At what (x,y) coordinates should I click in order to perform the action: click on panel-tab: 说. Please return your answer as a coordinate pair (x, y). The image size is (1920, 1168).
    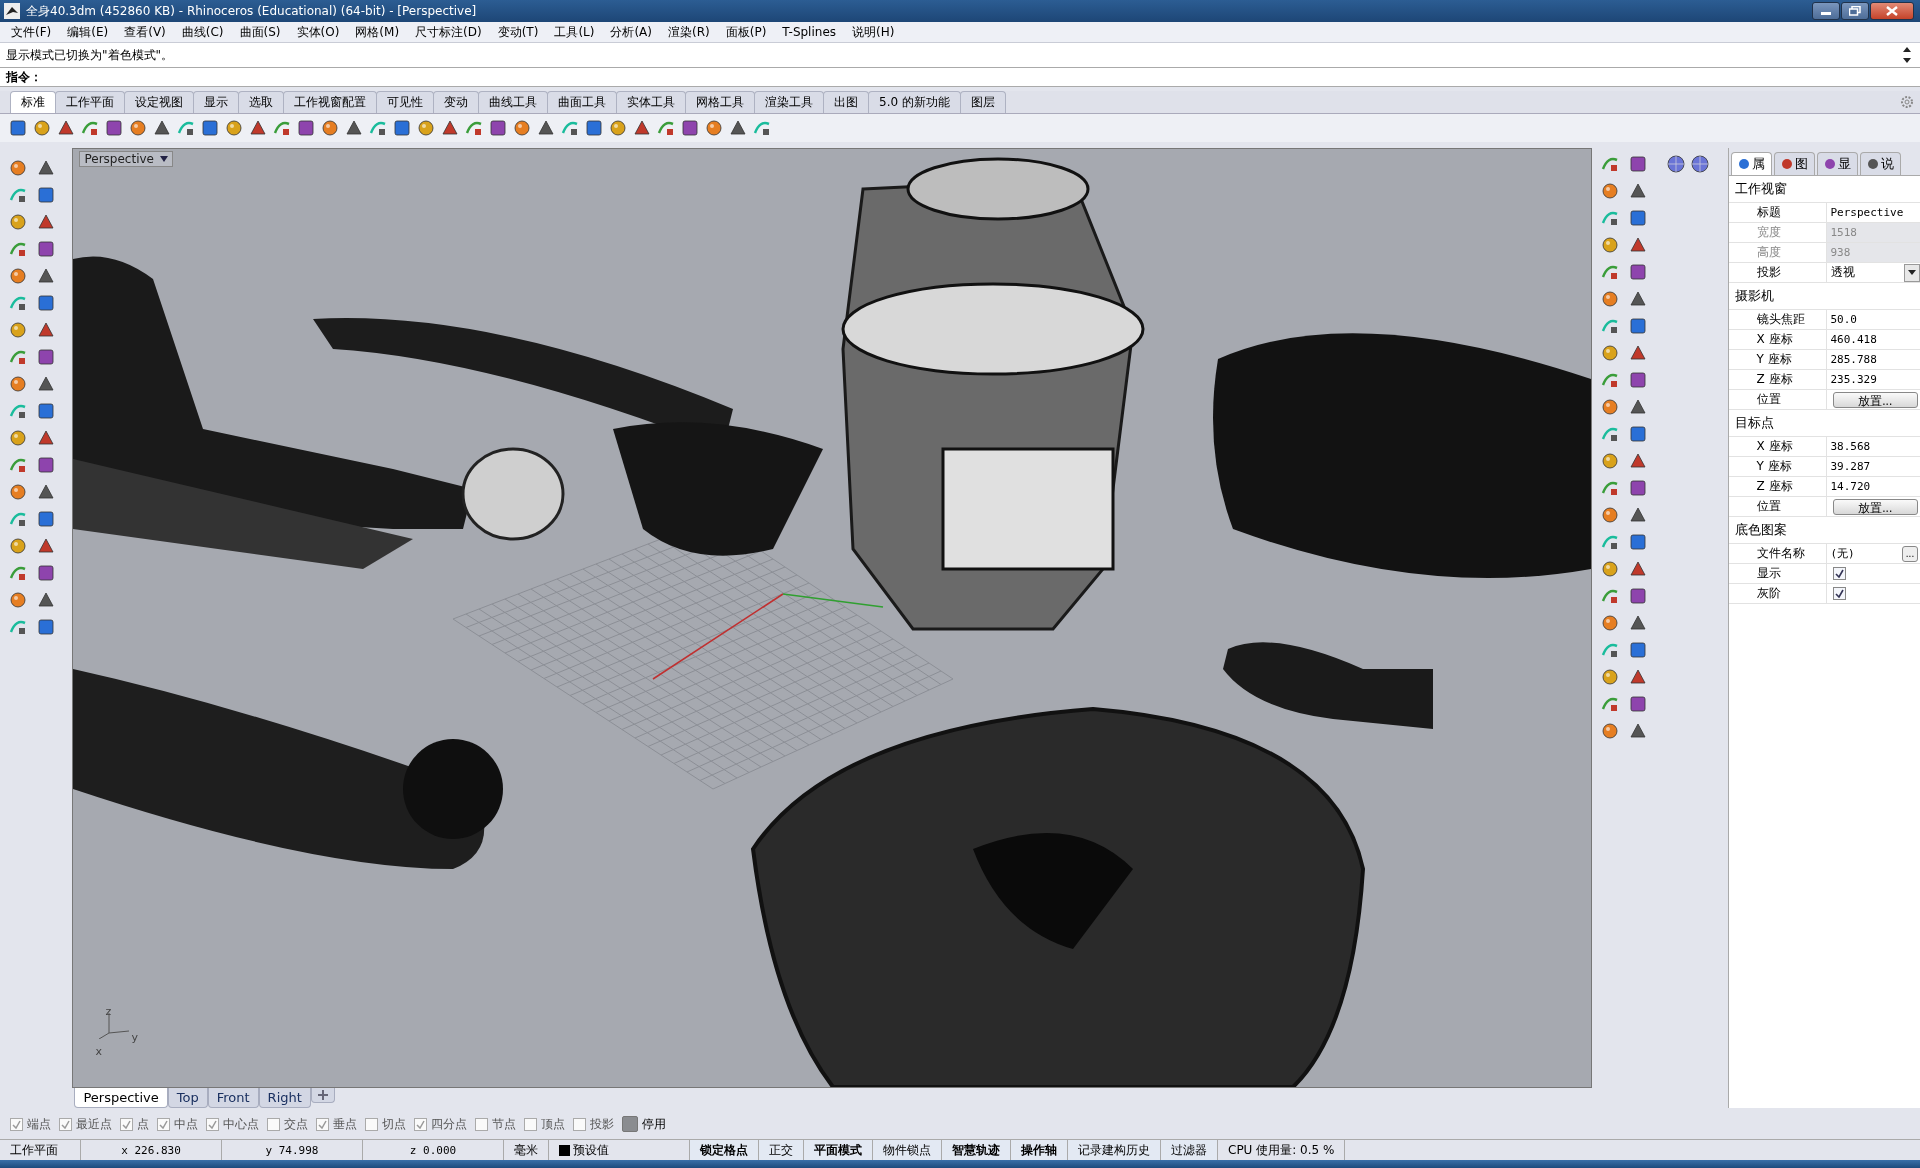
    Looking at the image, I should click on (1880, 163).